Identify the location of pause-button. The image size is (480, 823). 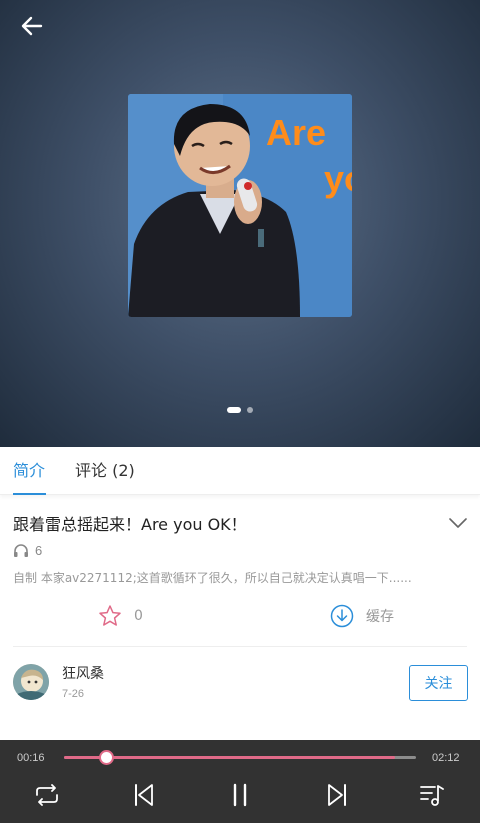
(240, 795).